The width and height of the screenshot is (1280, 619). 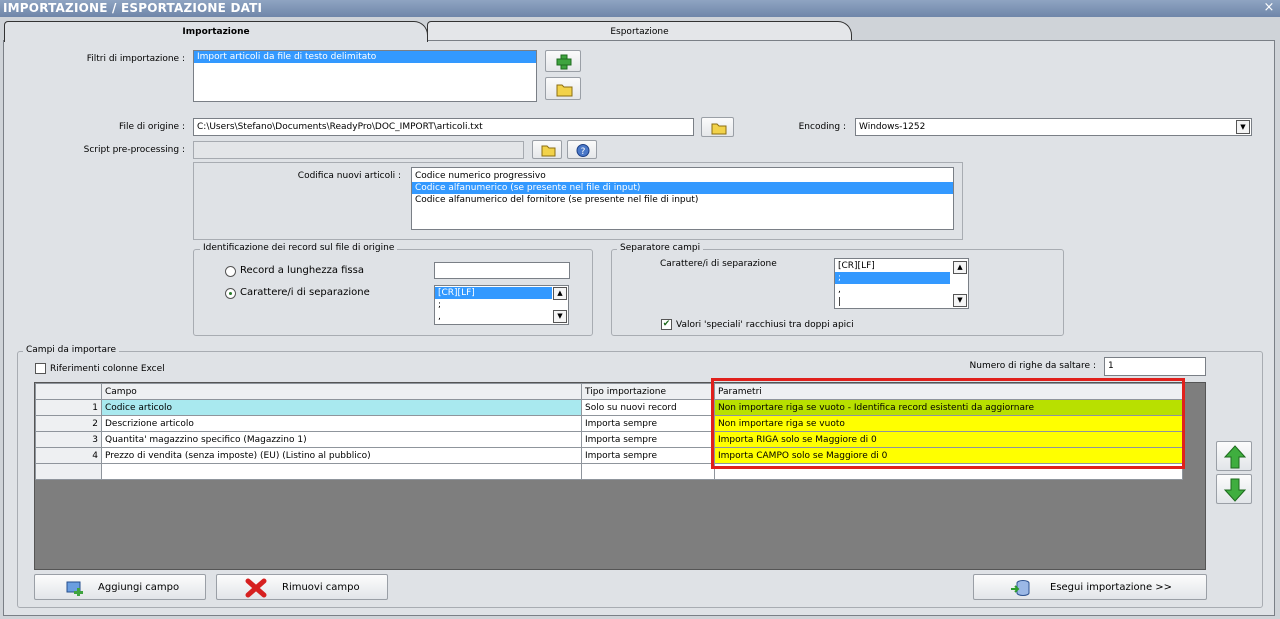 I want to click on radio-separator-label: Carattere/i di separazione, so click(x=305, y=292).